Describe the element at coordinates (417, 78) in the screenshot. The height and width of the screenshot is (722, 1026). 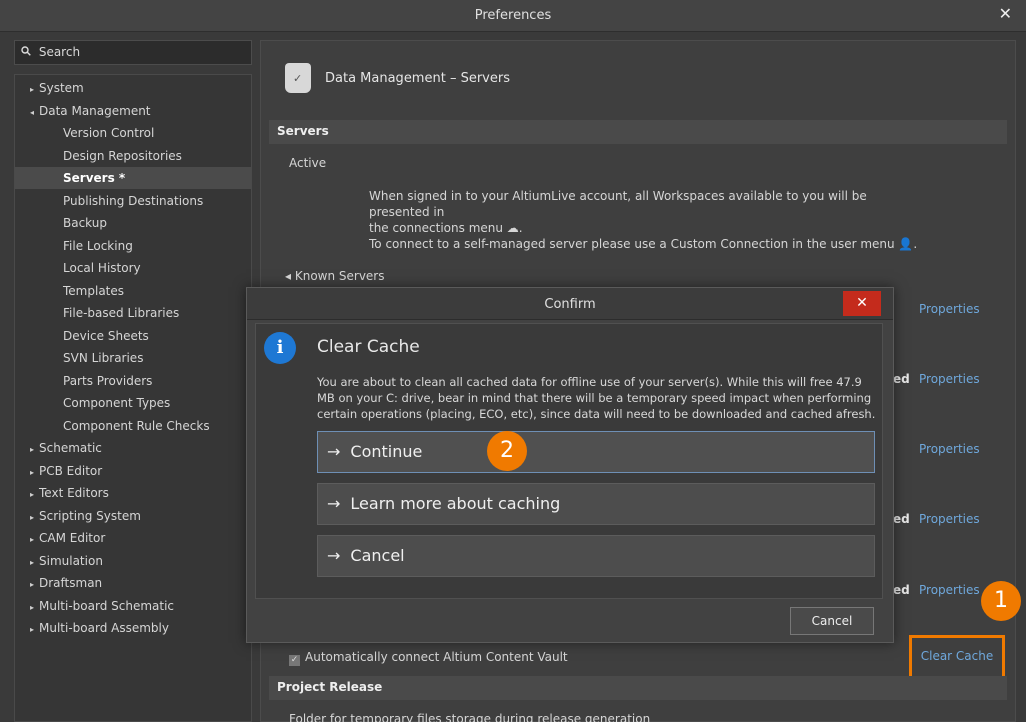
I see `page-title: Data Management – Servers` at that location.